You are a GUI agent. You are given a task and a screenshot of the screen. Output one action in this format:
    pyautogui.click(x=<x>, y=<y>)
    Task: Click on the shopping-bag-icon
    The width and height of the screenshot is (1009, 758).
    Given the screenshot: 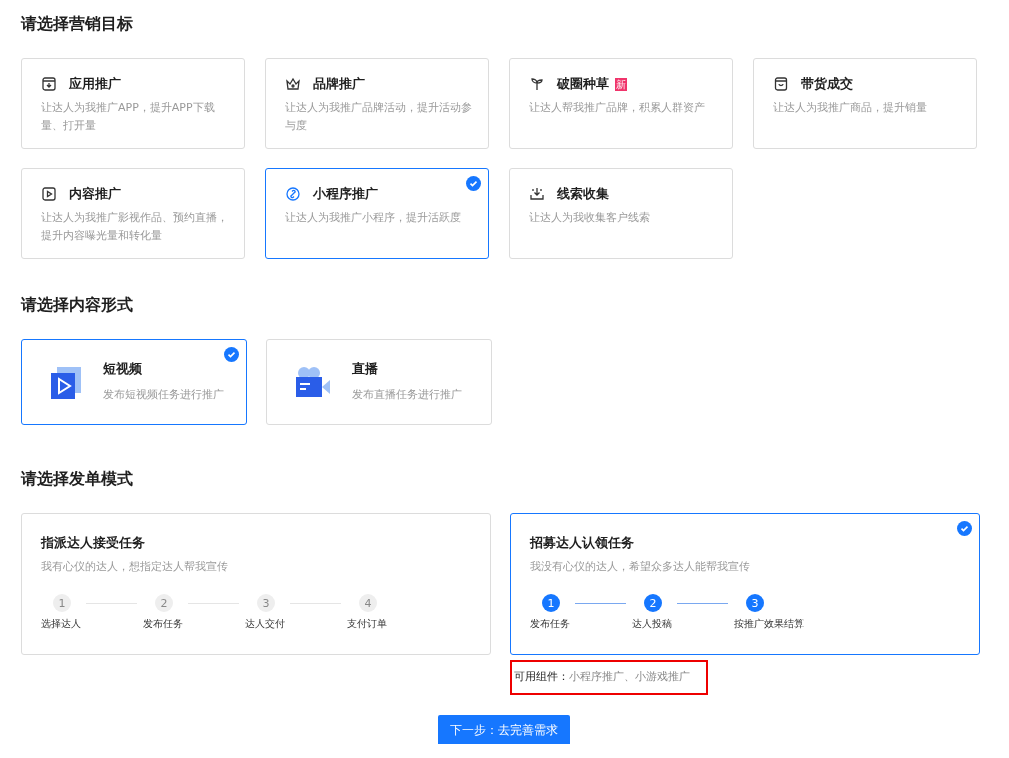 What is the action you would take?
    pyautogui.click(x=781, y=84)
    